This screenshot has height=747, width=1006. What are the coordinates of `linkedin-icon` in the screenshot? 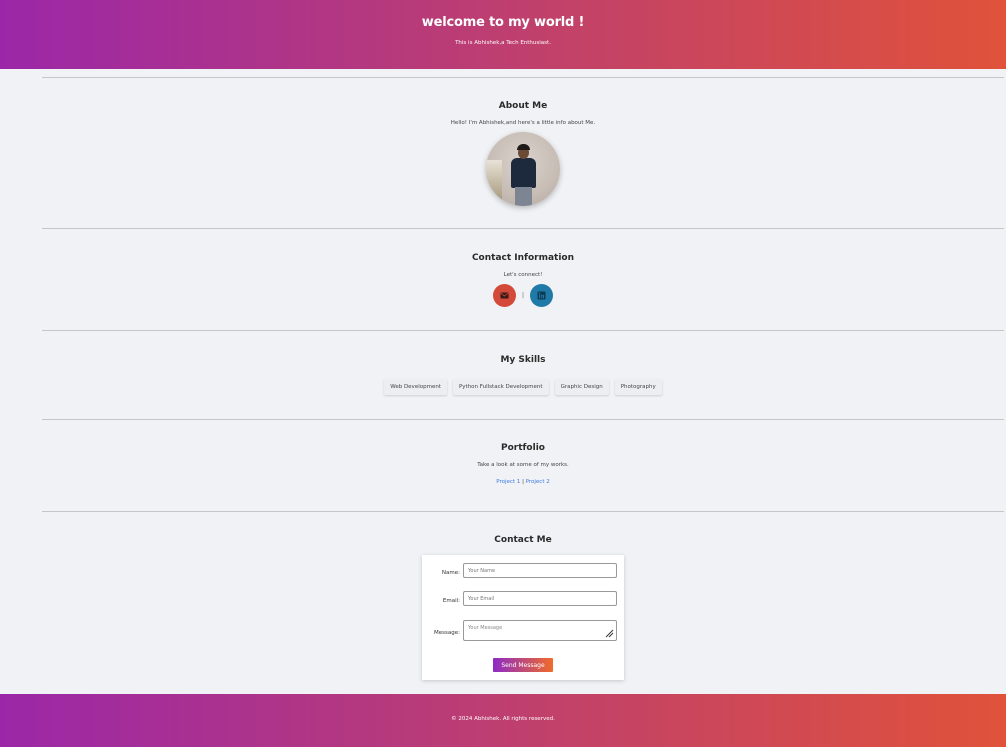 It's located at (541, 295).